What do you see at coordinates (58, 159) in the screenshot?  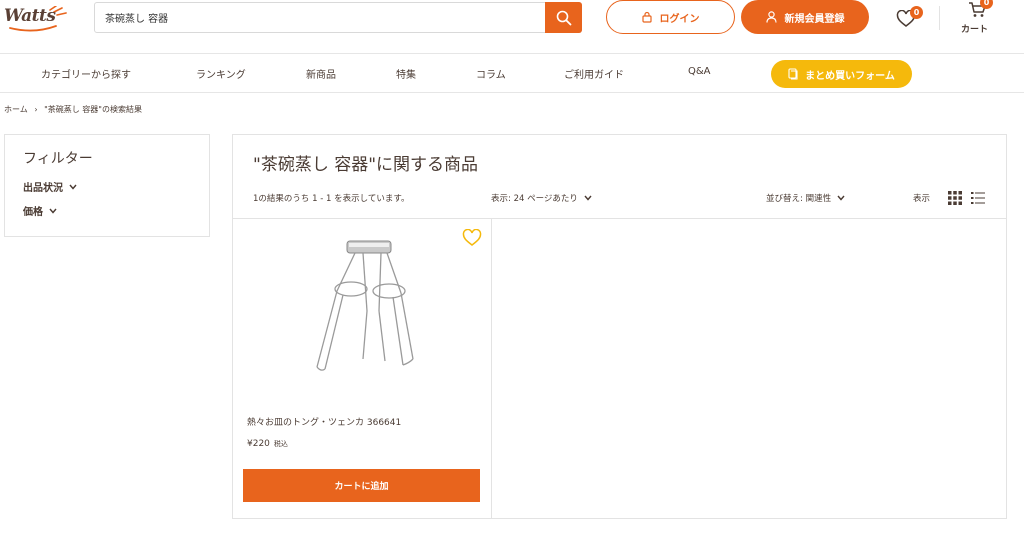 I see `filter-title: フィルター` at bounding box center [58, 159].